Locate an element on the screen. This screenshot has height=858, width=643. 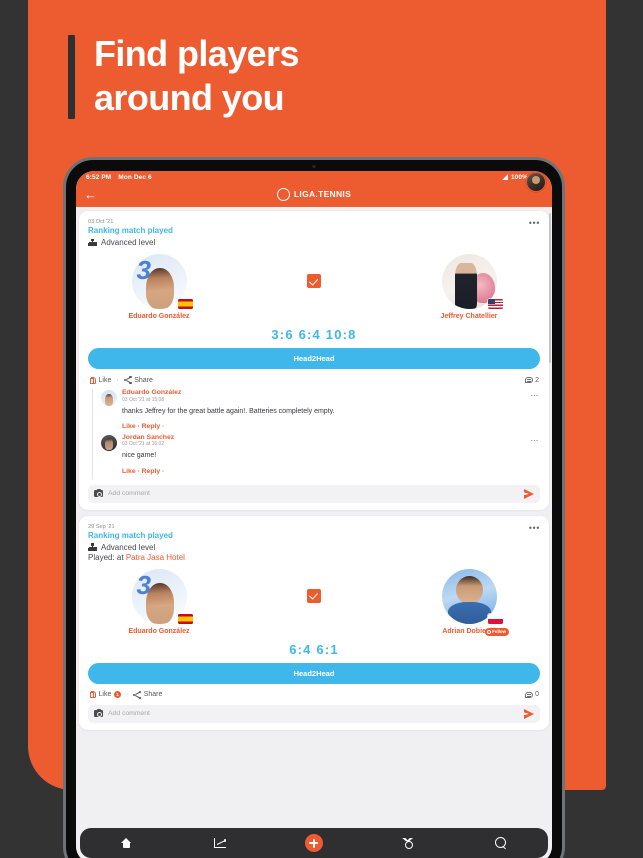
like-button: Like 1 is located at coordinates (105, 695).